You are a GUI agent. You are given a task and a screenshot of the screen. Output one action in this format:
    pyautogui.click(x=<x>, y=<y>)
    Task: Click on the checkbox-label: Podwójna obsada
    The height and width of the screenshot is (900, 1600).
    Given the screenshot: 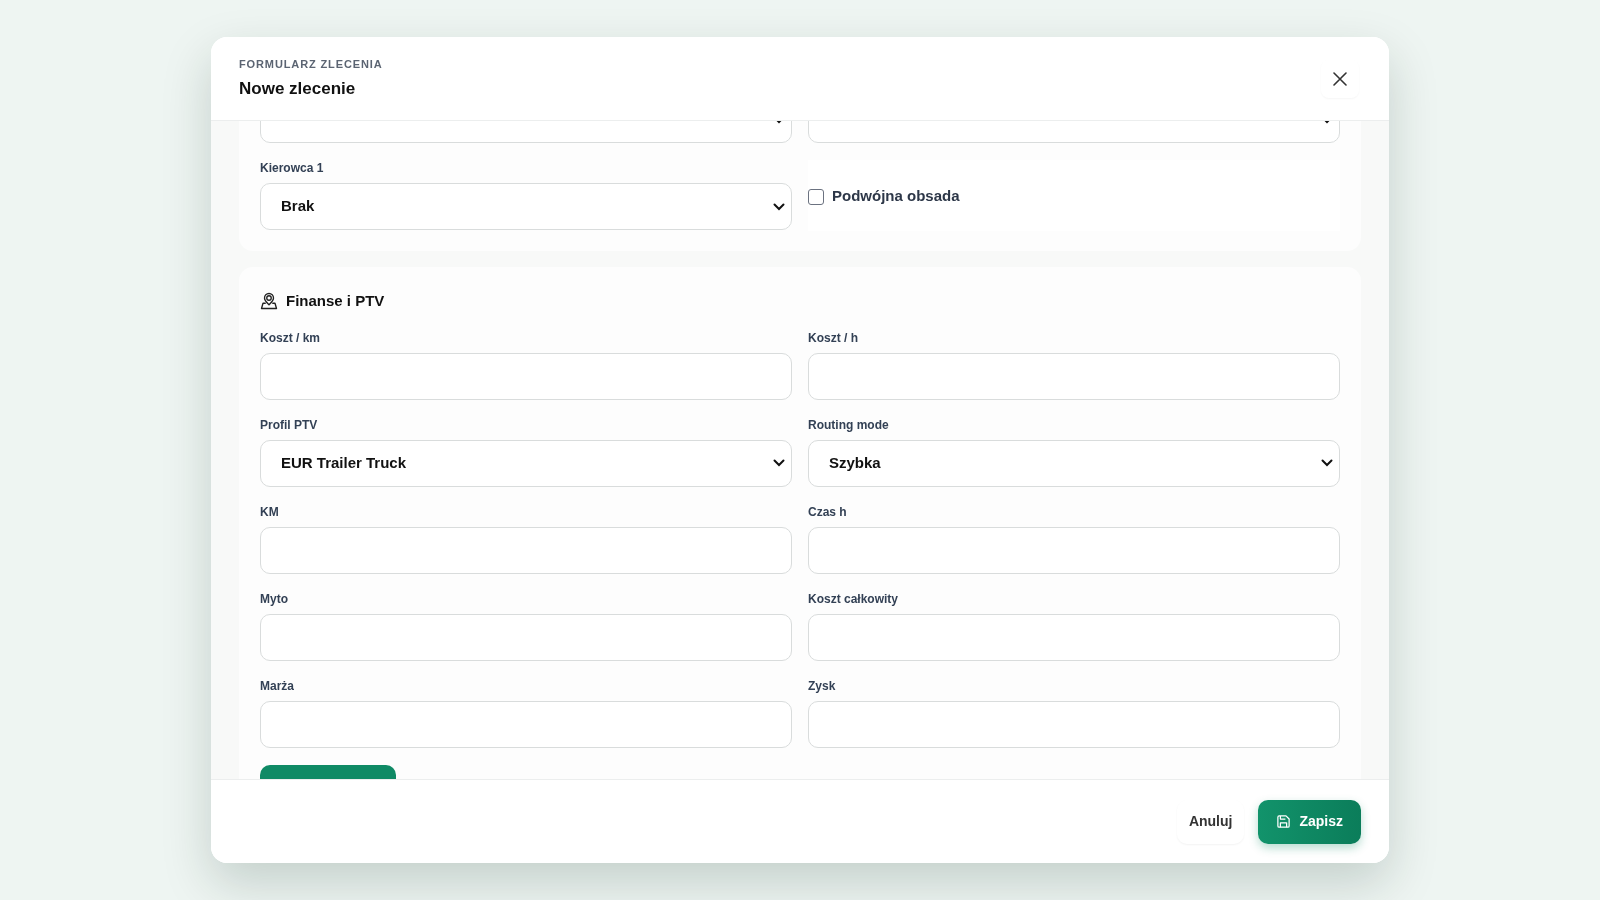 What is the action you would take?
    pyautogui.click(x=896, y=196)
    